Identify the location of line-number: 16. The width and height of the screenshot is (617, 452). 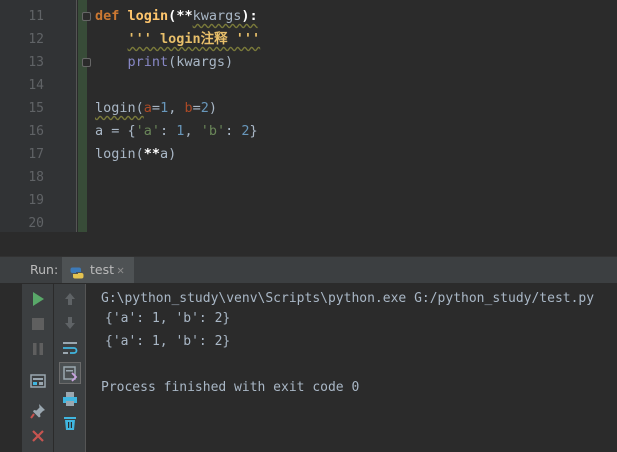
(36, 131).